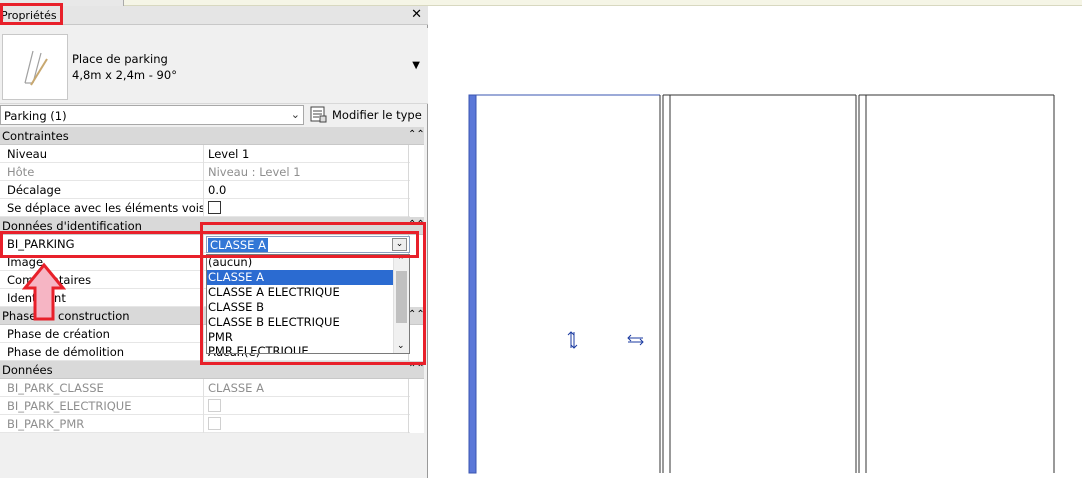  I want to click on scroll-down-icon: ⌄, so click(401, 346).